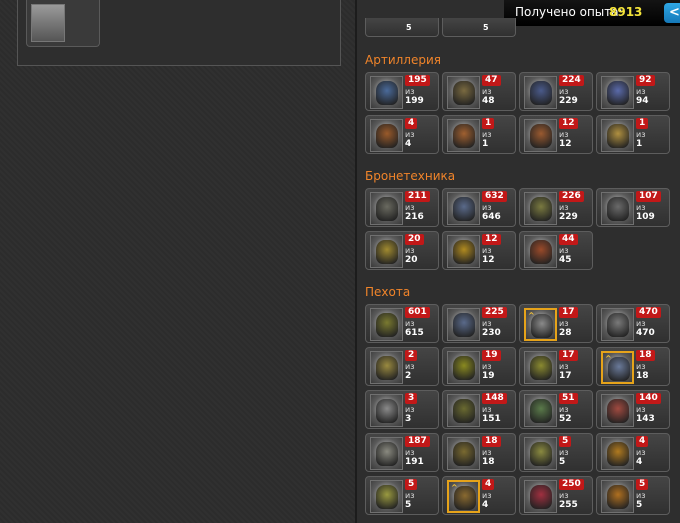 Image resolution: width=680 pixels, height=523 pixels. What do you see at coordinates (556, 495) in the screenshot?
I see `unit-card: 250 из 255` at bounding box center [556, 495].